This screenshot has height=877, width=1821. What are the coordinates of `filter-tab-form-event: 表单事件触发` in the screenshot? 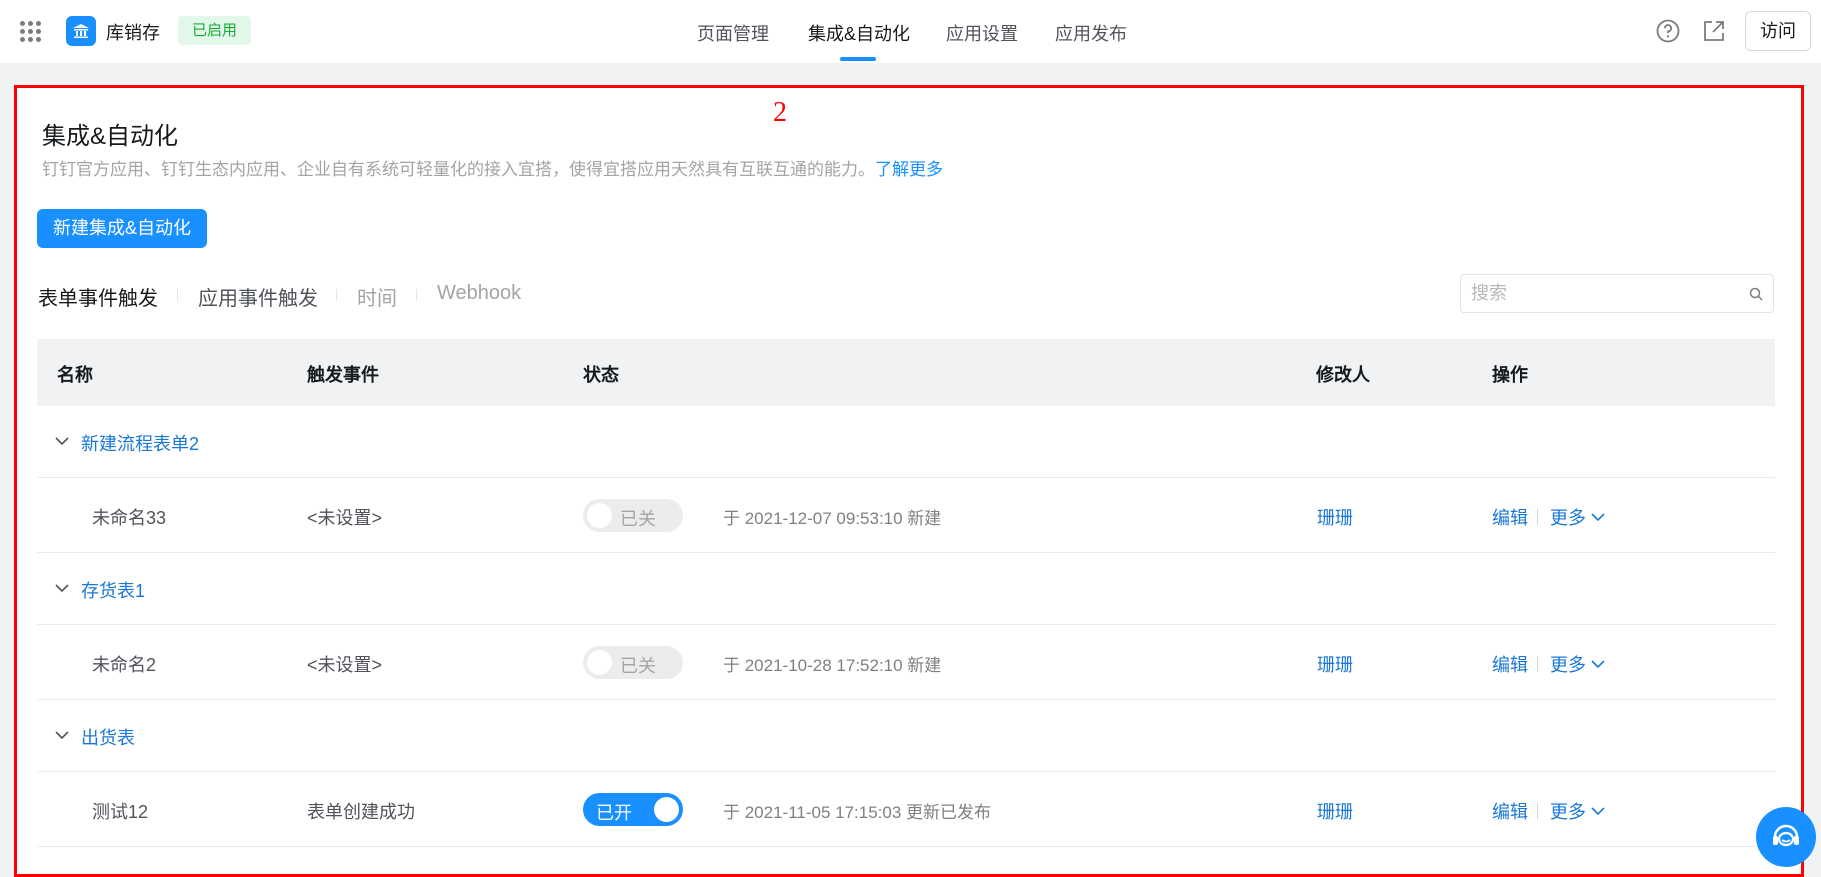 It's located at (98, 296).